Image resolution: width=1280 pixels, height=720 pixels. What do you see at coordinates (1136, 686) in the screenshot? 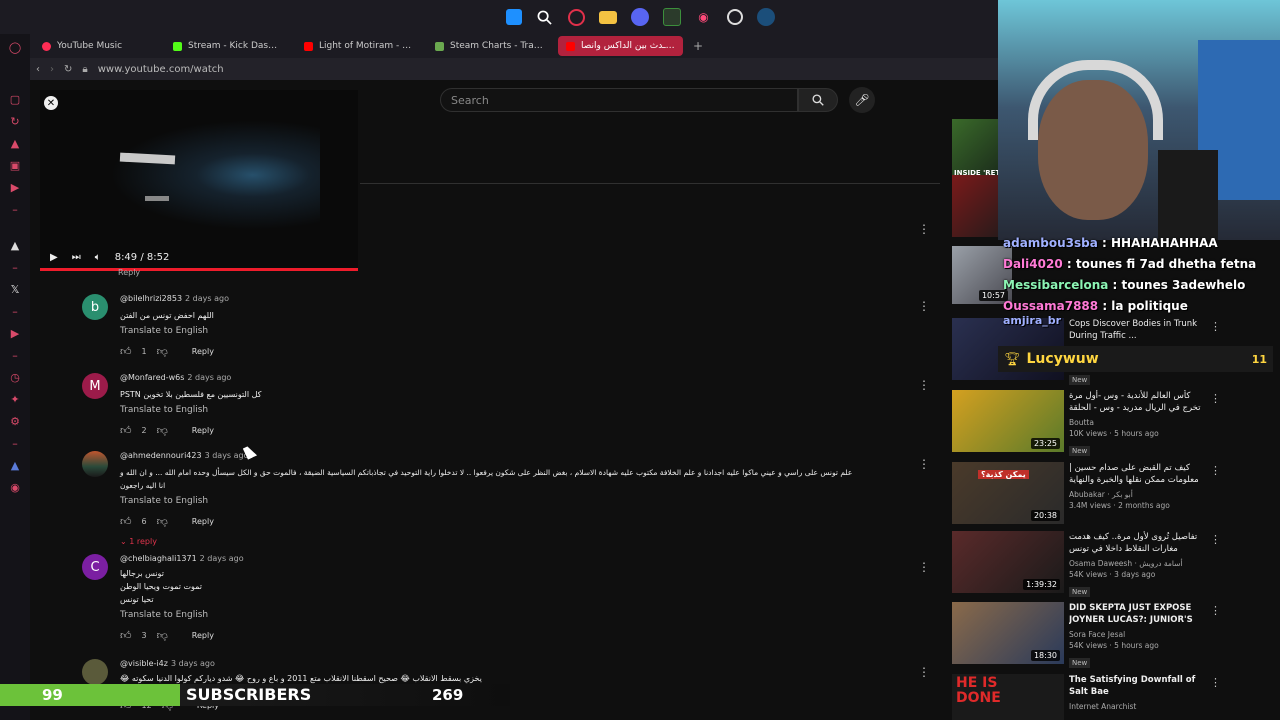
I see `rec-title: The Satisfying Downfall of Salt Bae` at bounding box center [1136, 686].